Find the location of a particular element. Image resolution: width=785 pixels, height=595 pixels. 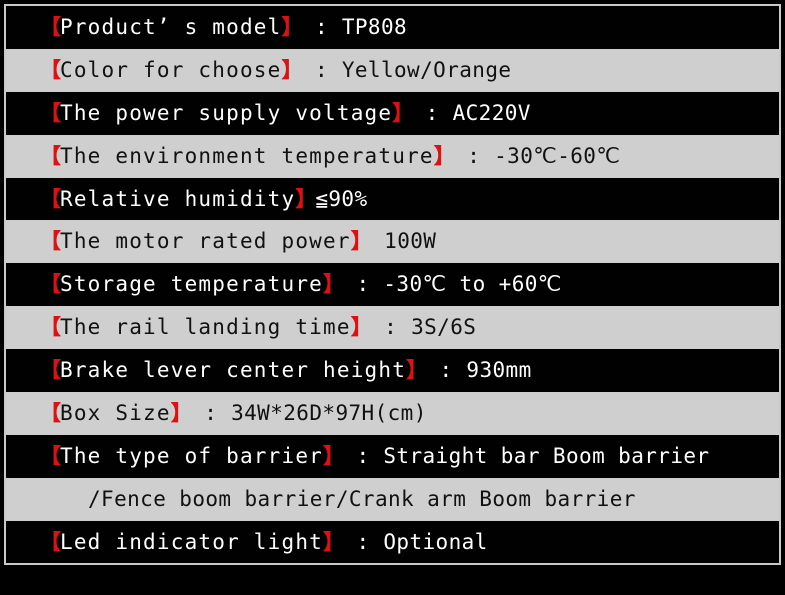

spec-line: 【Color for choose】 : Yellow/Orange is located at coordinates (276, 69).